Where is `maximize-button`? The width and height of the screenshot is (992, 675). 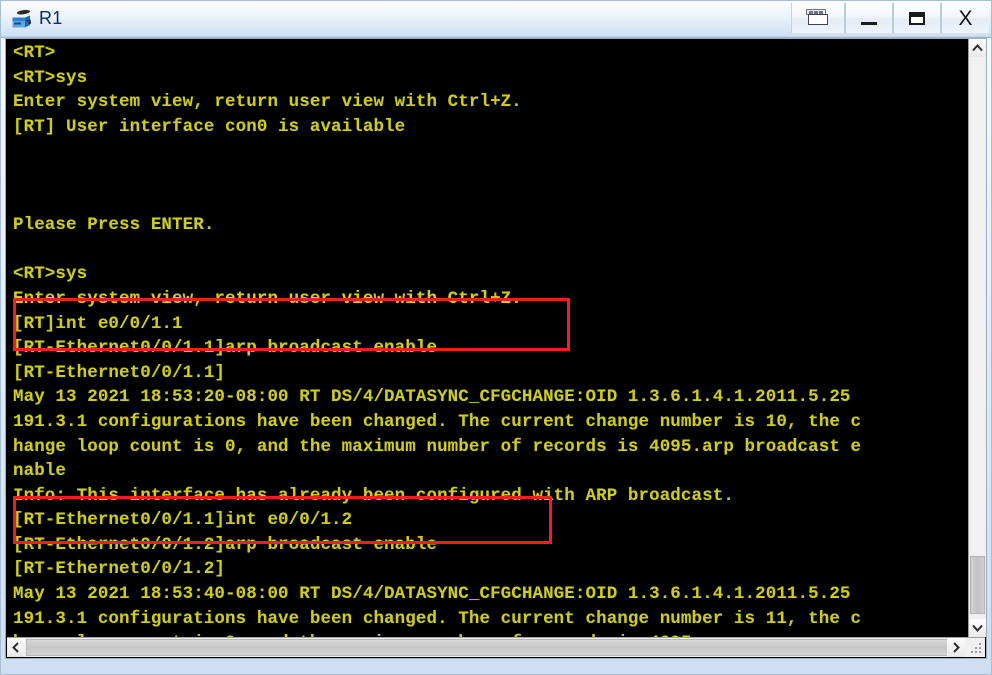 maximize-button is located at coordinates (917, 18).